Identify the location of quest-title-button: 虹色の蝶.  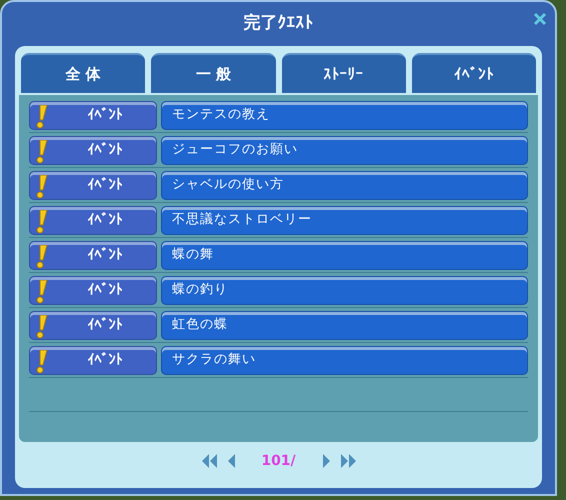
(344, 325).